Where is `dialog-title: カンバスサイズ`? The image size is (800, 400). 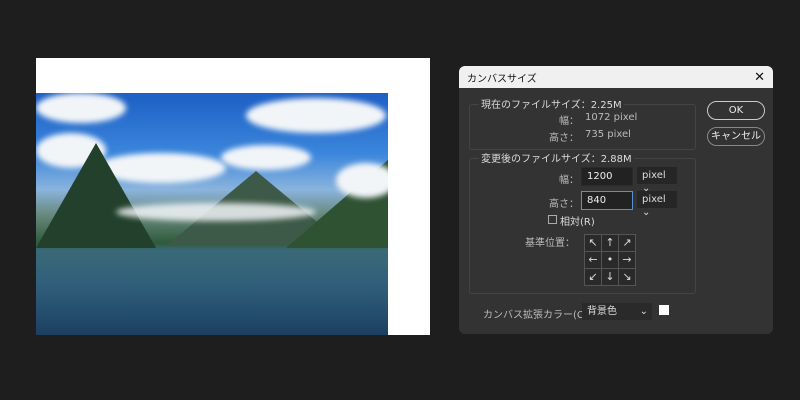
dialog-title: カンバスサイズ is located at coordinates (502, 79).